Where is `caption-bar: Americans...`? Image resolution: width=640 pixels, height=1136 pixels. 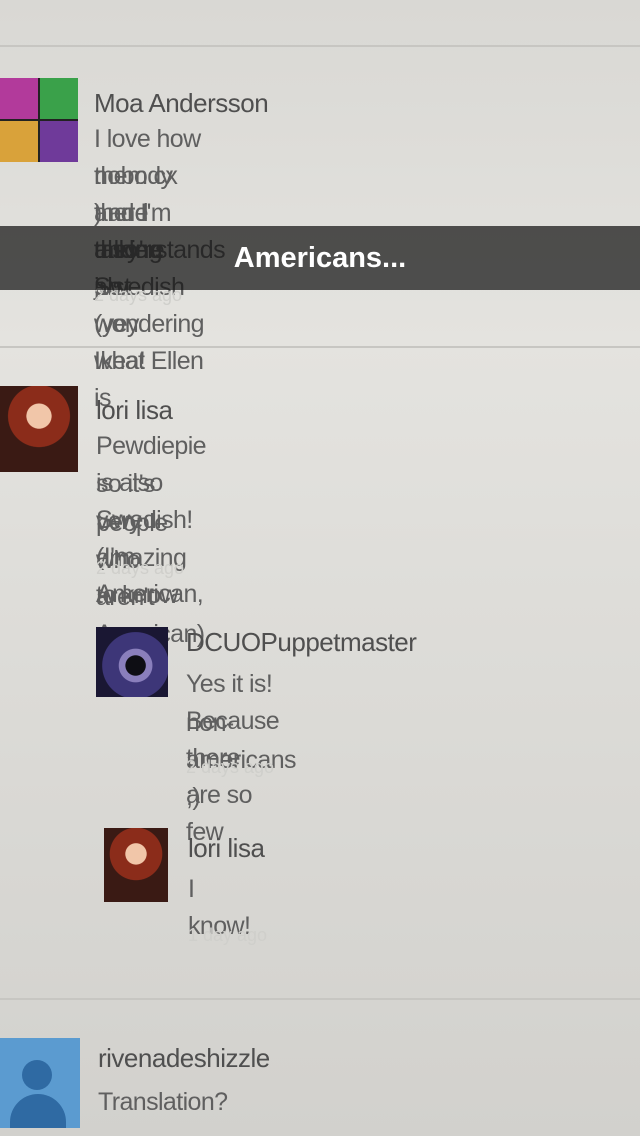
caption-bar: Americans... is located at coordinates (320, 258).